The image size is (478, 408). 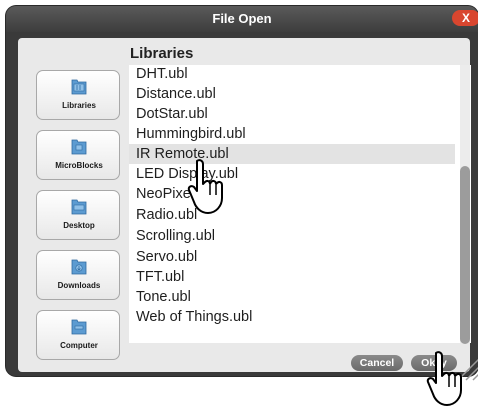 I want to click on file-item: Radio.ubl, so click(x=292, y=215).